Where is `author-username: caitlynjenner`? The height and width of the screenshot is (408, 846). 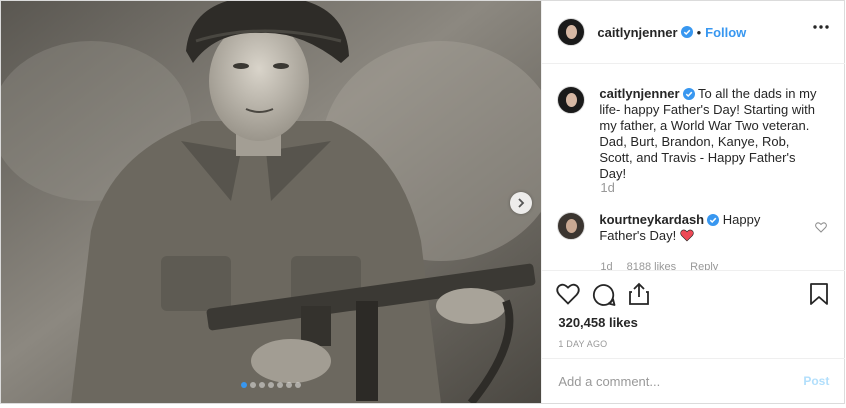 author-username: caitlynjenner is located at coordinates (637, 32).